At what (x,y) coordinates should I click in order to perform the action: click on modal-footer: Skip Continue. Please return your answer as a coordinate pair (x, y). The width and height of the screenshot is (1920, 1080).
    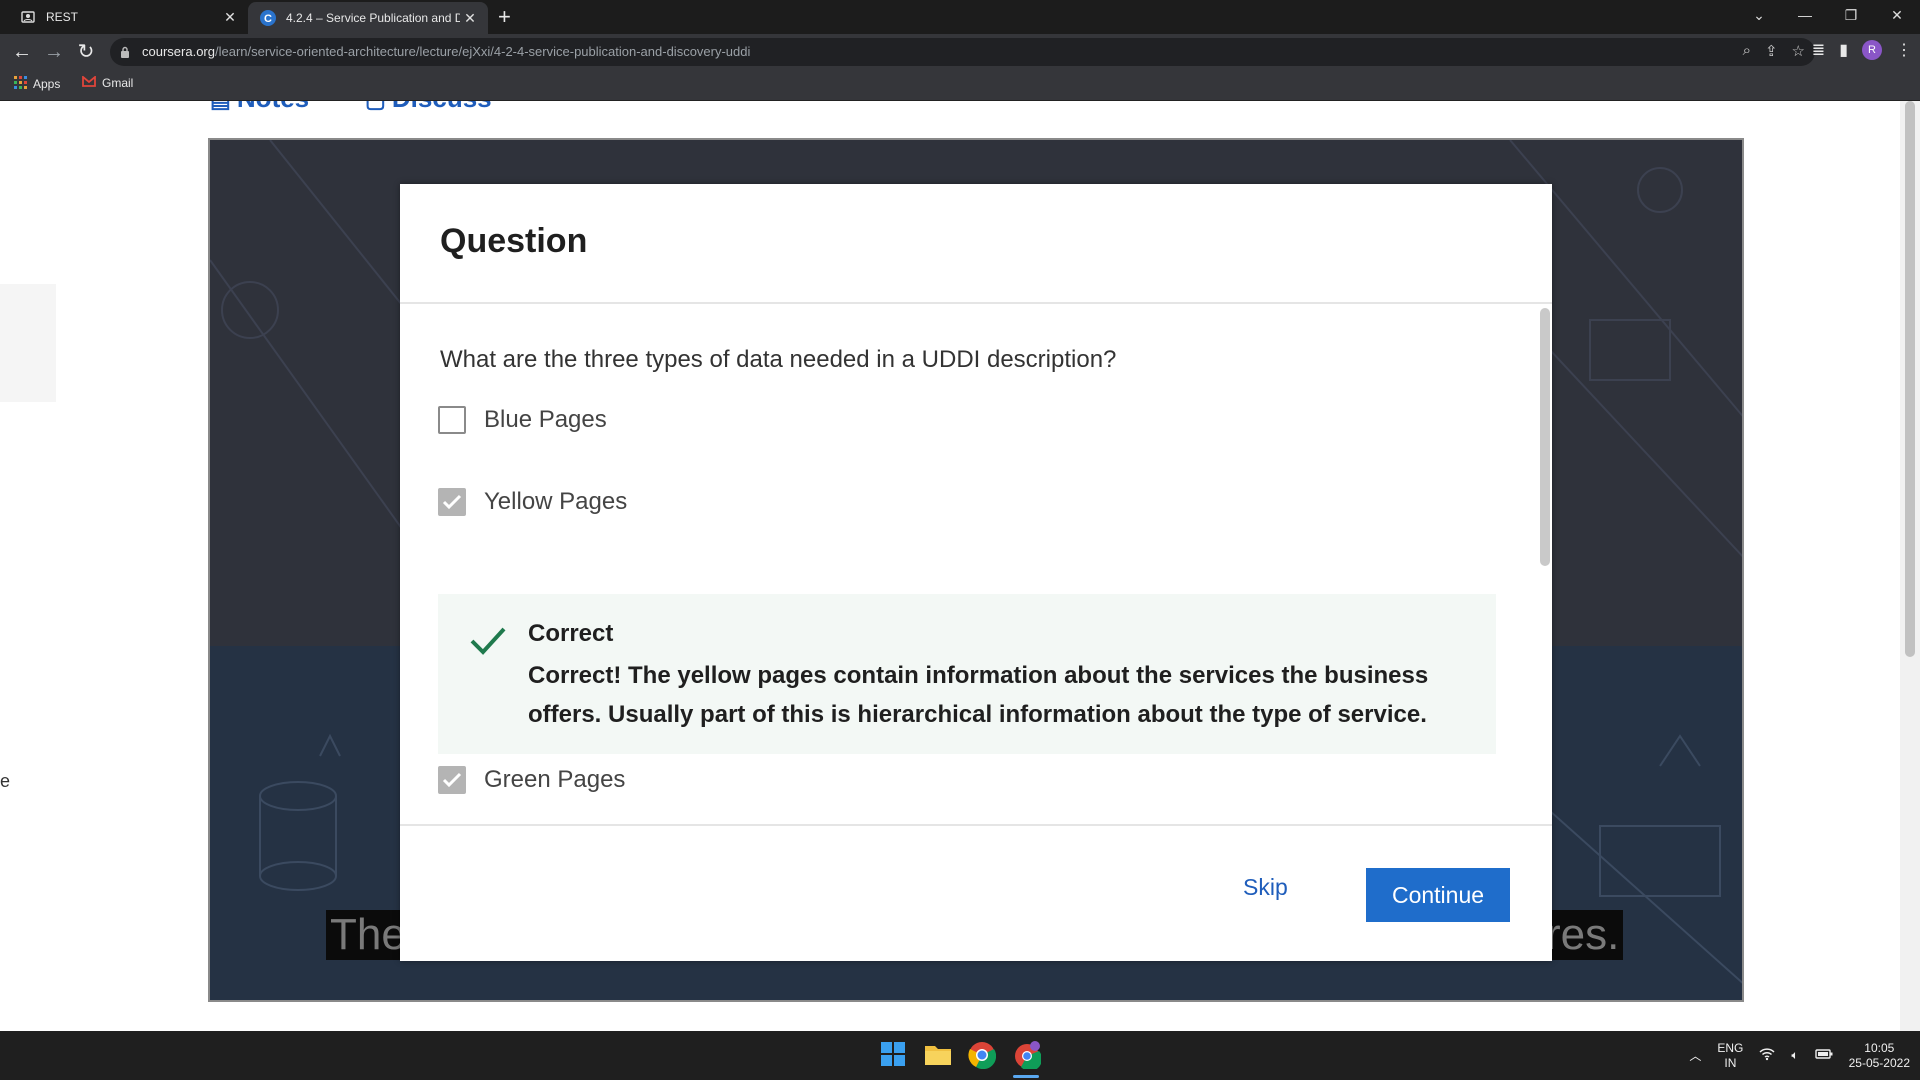
    Looking at the image, I should click on (976, 892).